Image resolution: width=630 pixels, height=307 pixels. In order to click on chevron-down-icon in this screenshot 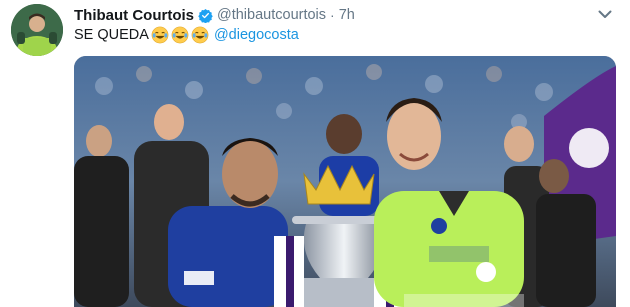, I will do `click(605, 14)`.